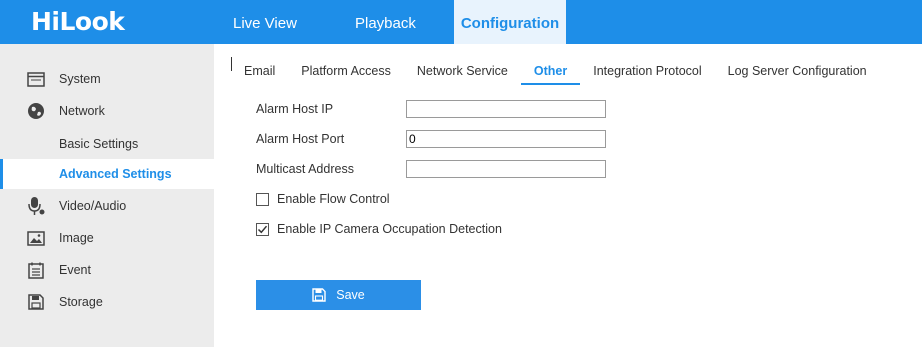 The width and height of the screenshot is (922, 347). I want to click on sidebar-item-advanced-settings: Advanced Settings, so click(107, 174).